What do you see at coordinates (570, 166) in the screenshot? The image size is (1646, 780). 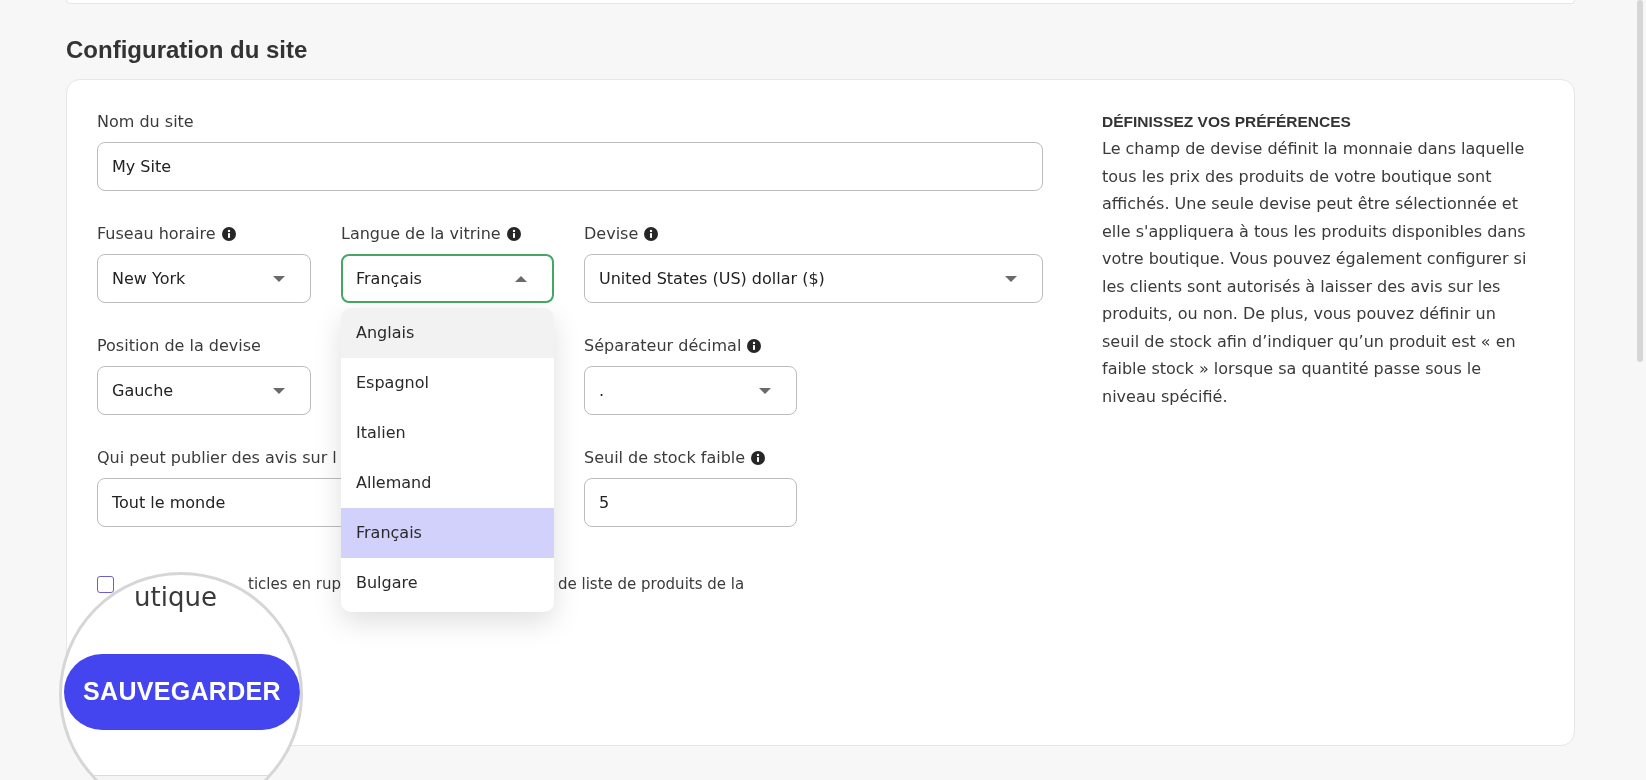 I see `text-field: My Site` at bounding box center [570, 166].